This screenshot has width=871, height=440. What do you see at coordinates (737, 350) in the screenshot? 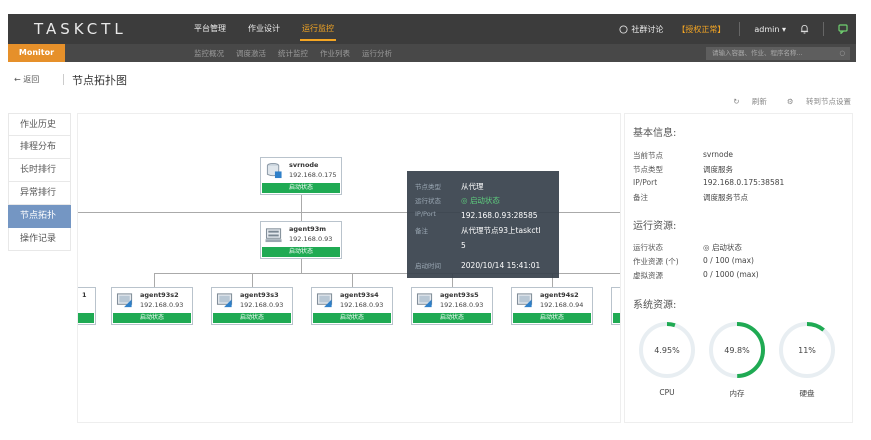
I see `gauge-value: 49.8%` at bounding box center [737, 350].